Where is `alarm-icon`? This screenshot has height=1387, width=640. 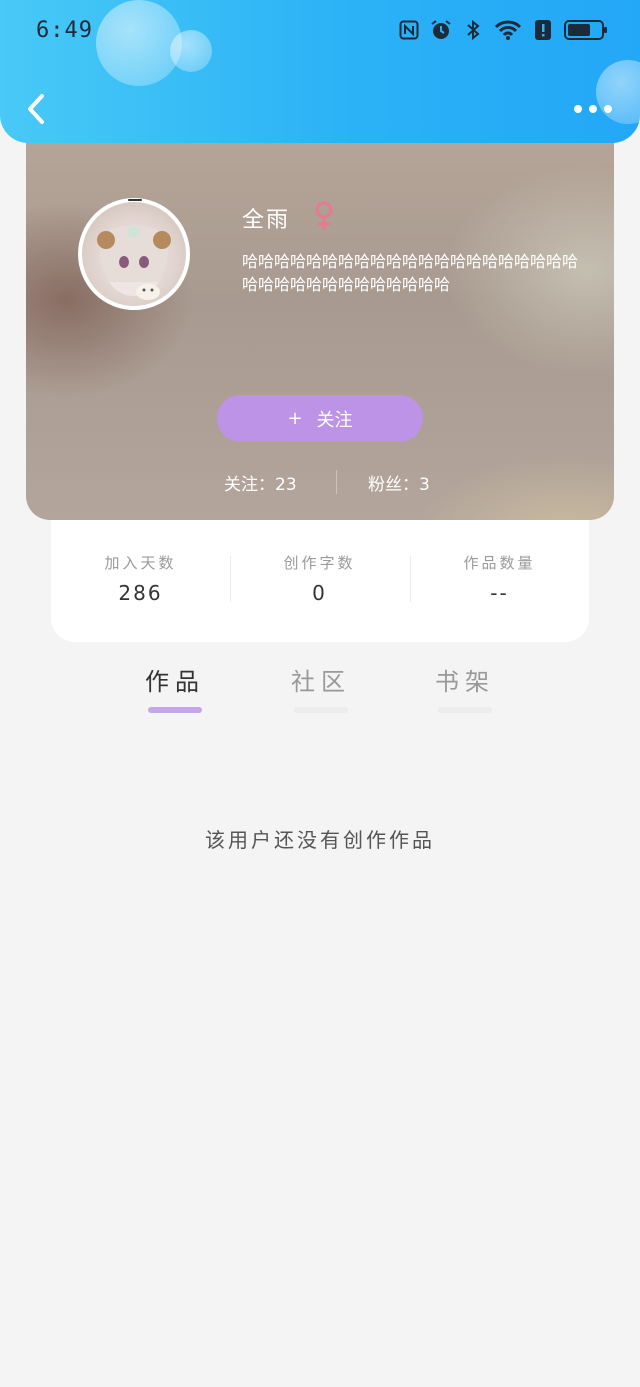 alarm-icon is located at coordinates (441, 30).